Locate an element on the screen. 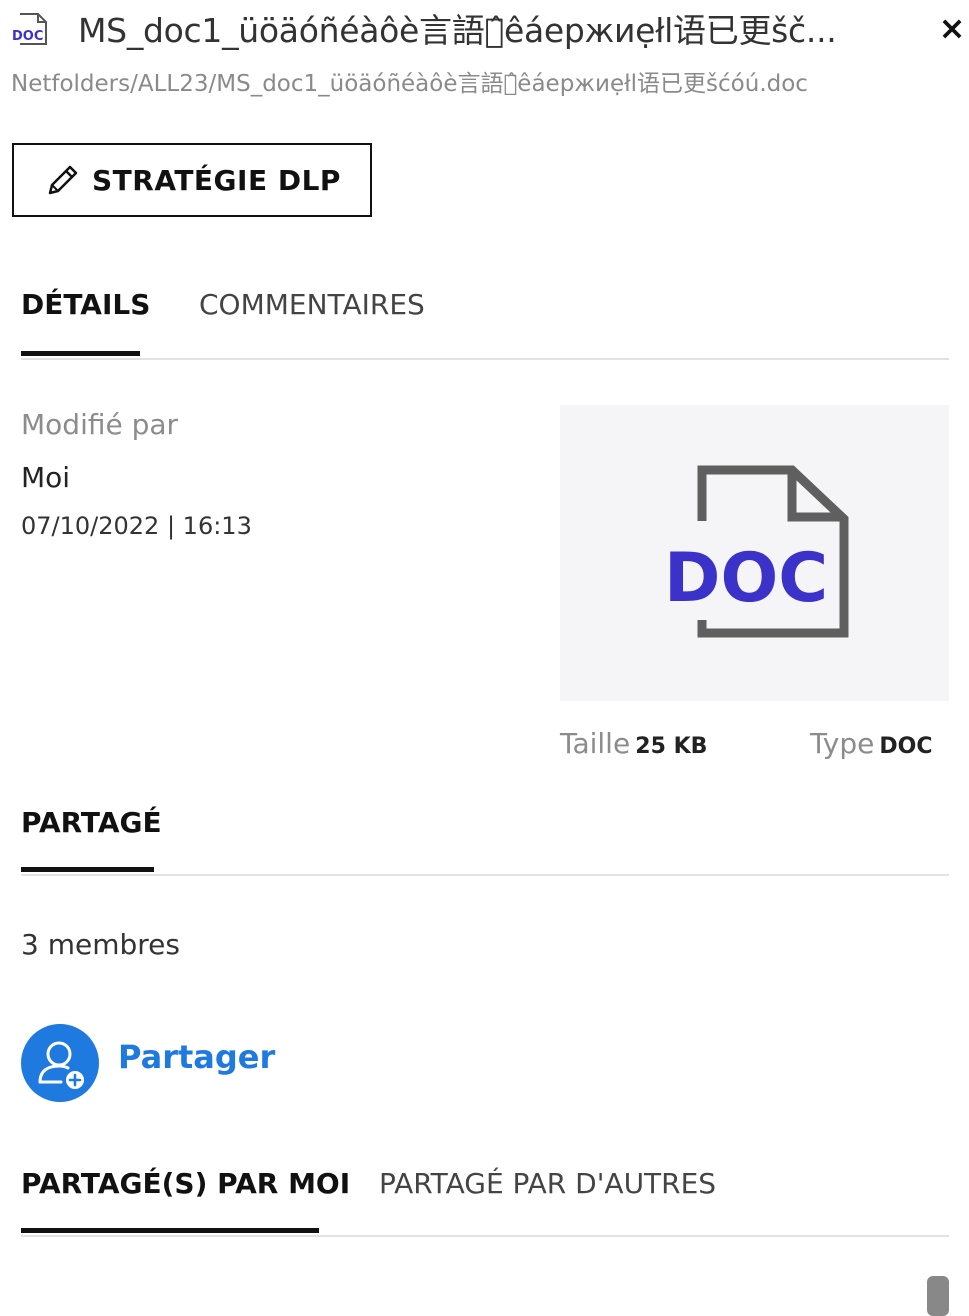  shared-tabs-divider is located at coordinates (485, 1236).